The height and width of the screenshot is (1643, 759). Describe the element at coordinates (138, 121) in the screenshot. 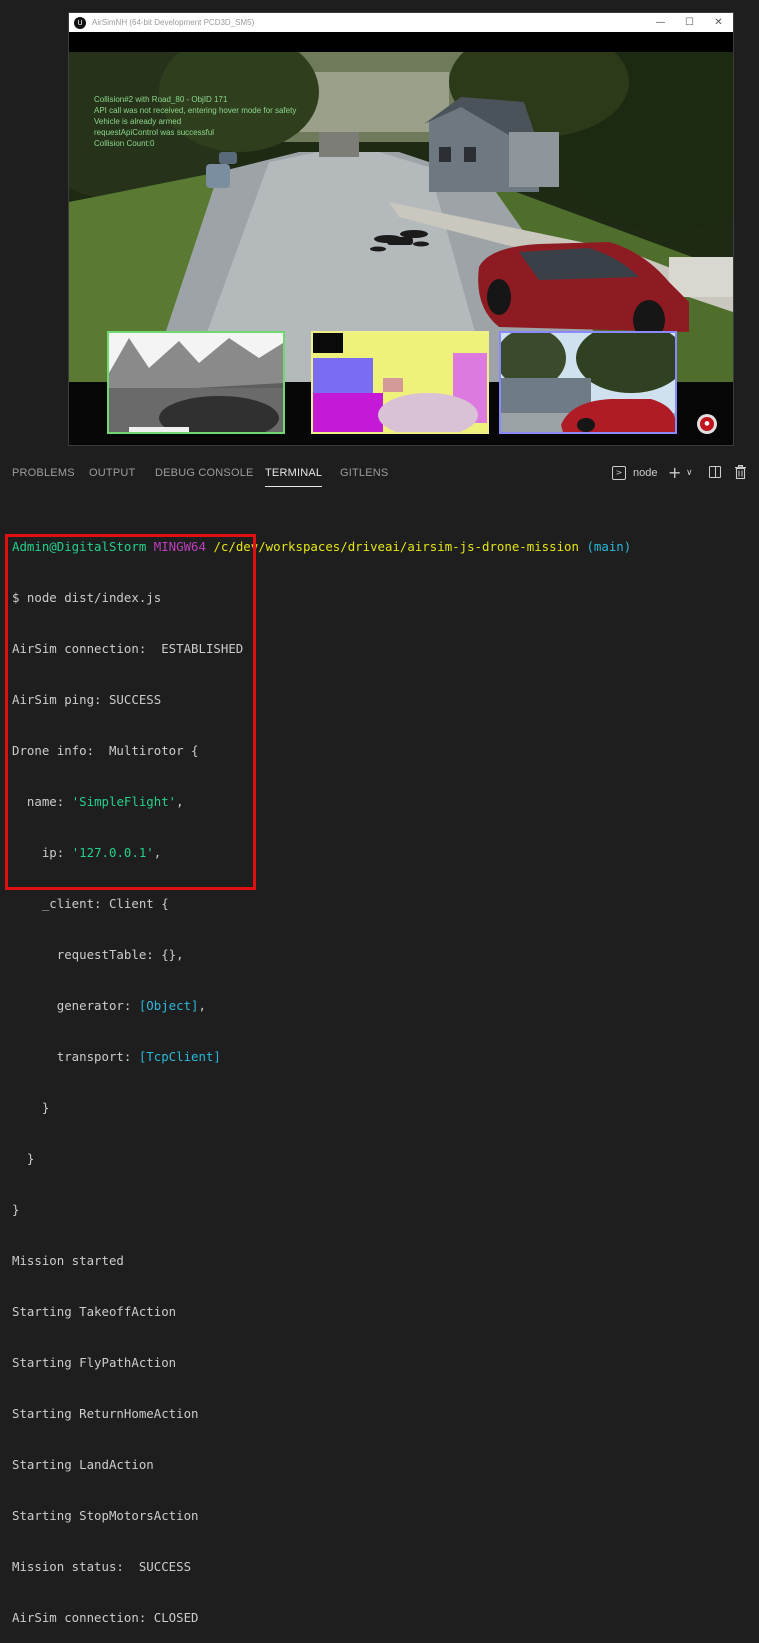

I see `overlay-line: Vehicle is already armed` at that location.